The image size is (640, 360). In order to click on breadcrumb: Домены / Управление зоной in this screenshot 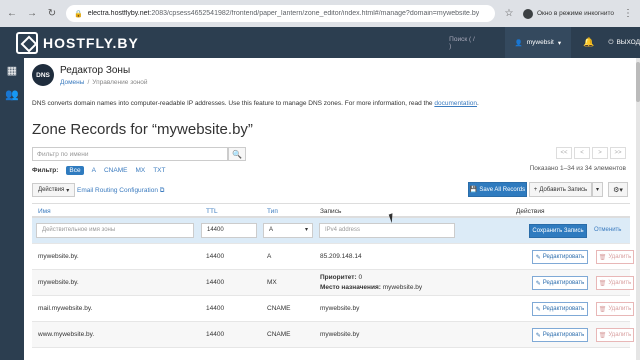, I will do `click(104, 82)`.